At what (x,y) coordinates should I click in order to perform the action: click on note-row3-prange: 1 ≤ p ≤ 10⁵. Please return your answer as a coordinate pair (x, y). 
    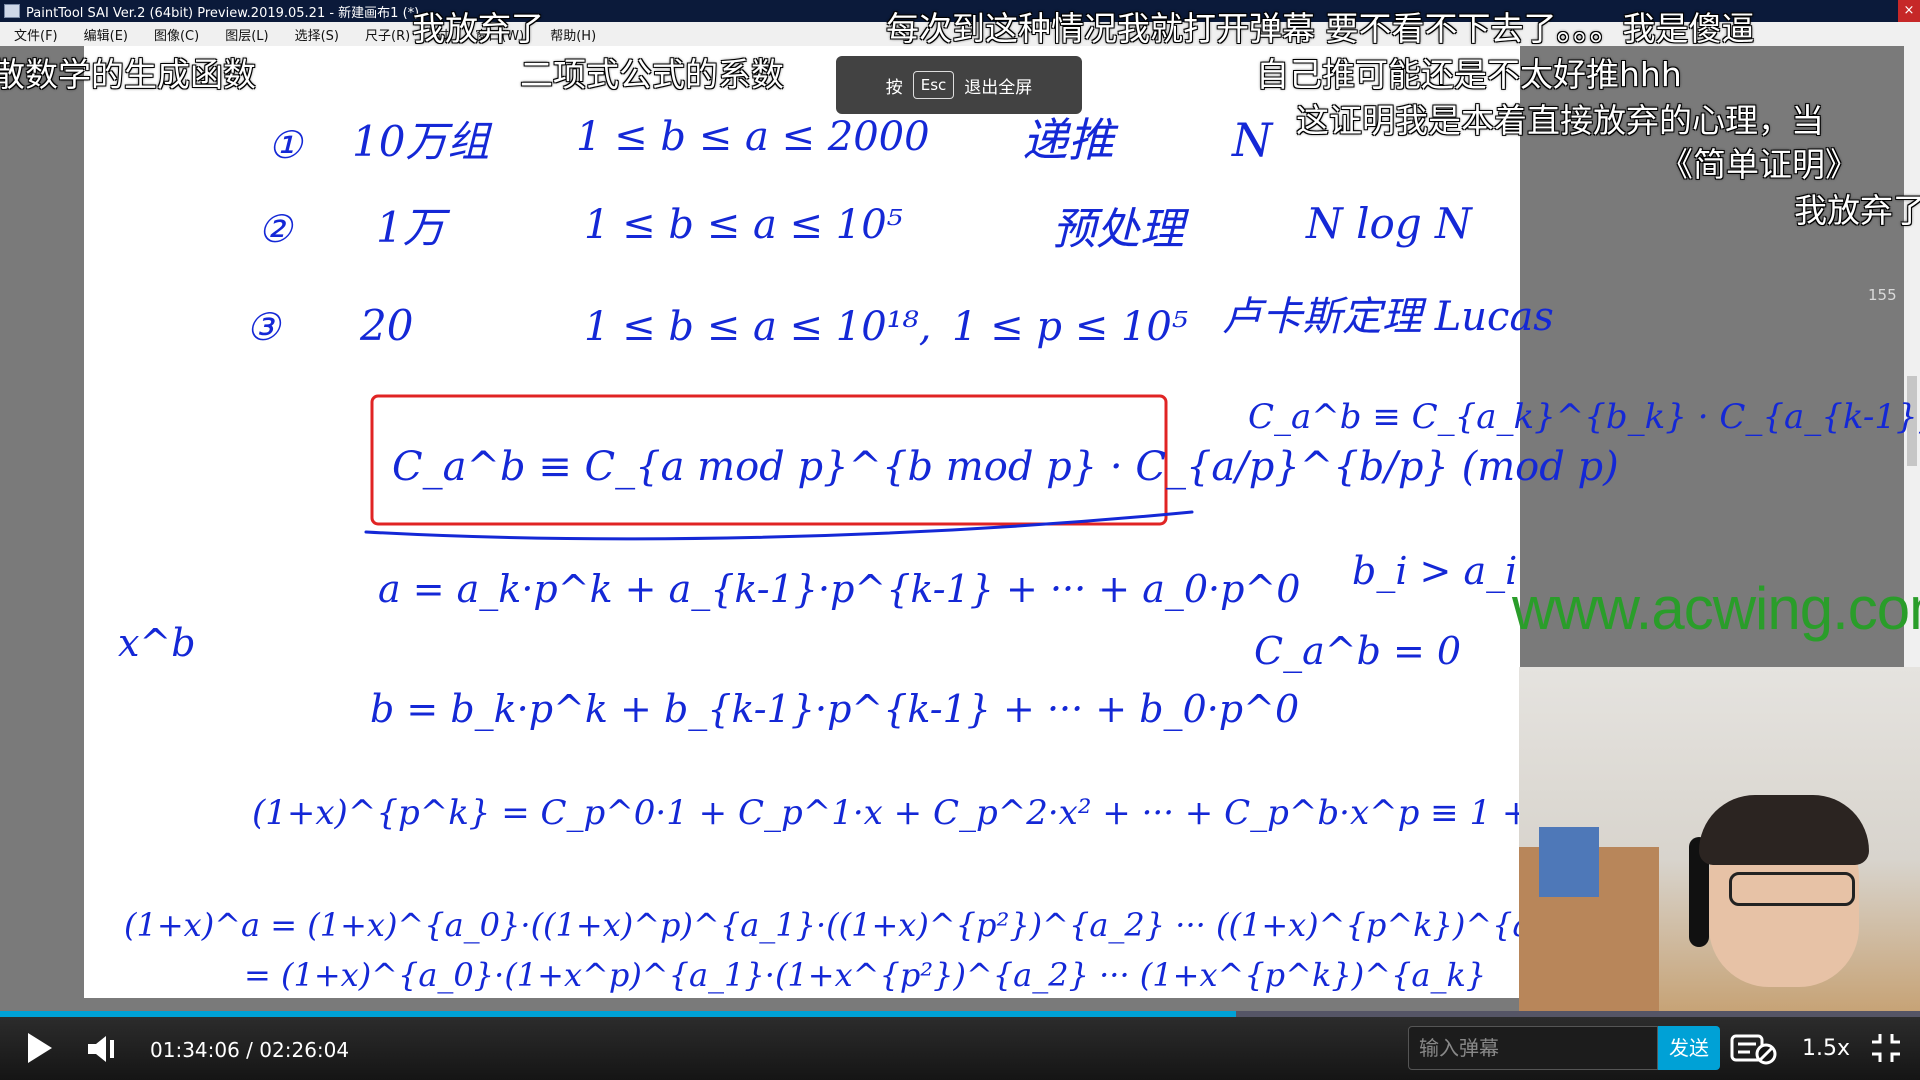
    Looking at the image, I should click on (1070, 327).